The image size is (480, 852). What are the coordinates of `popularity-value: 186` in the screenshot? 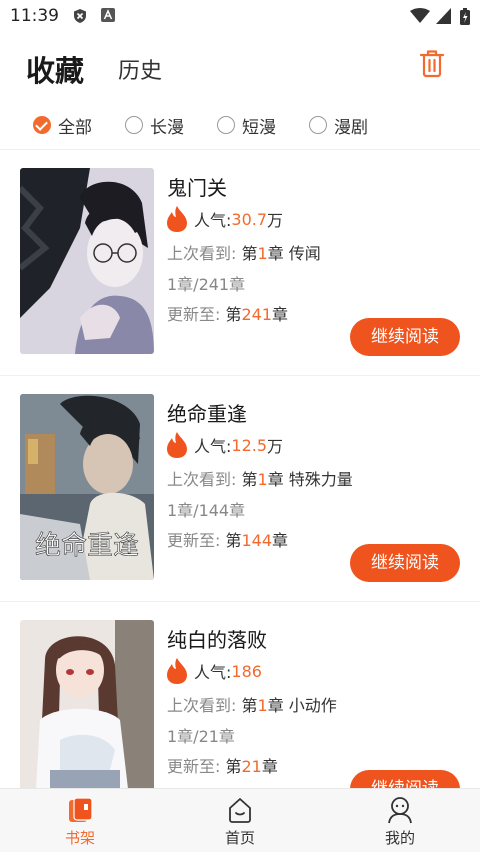 It's located at (246, 671).